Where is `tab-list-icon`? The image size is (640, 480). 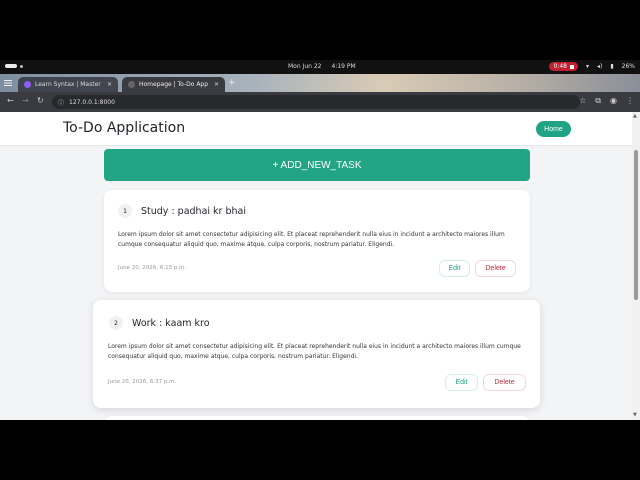
tab-list-icon is located at coordinates (8, 83).